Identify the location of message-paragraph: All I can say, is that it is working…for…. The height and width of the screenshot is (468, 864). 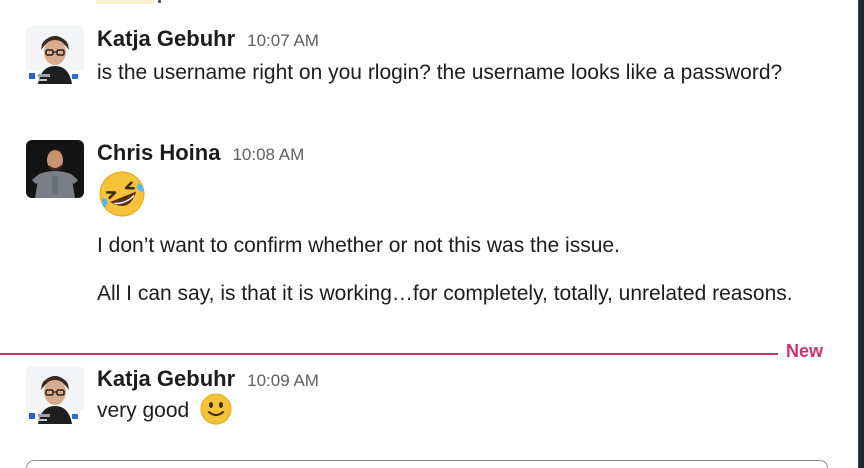
(445, 293).